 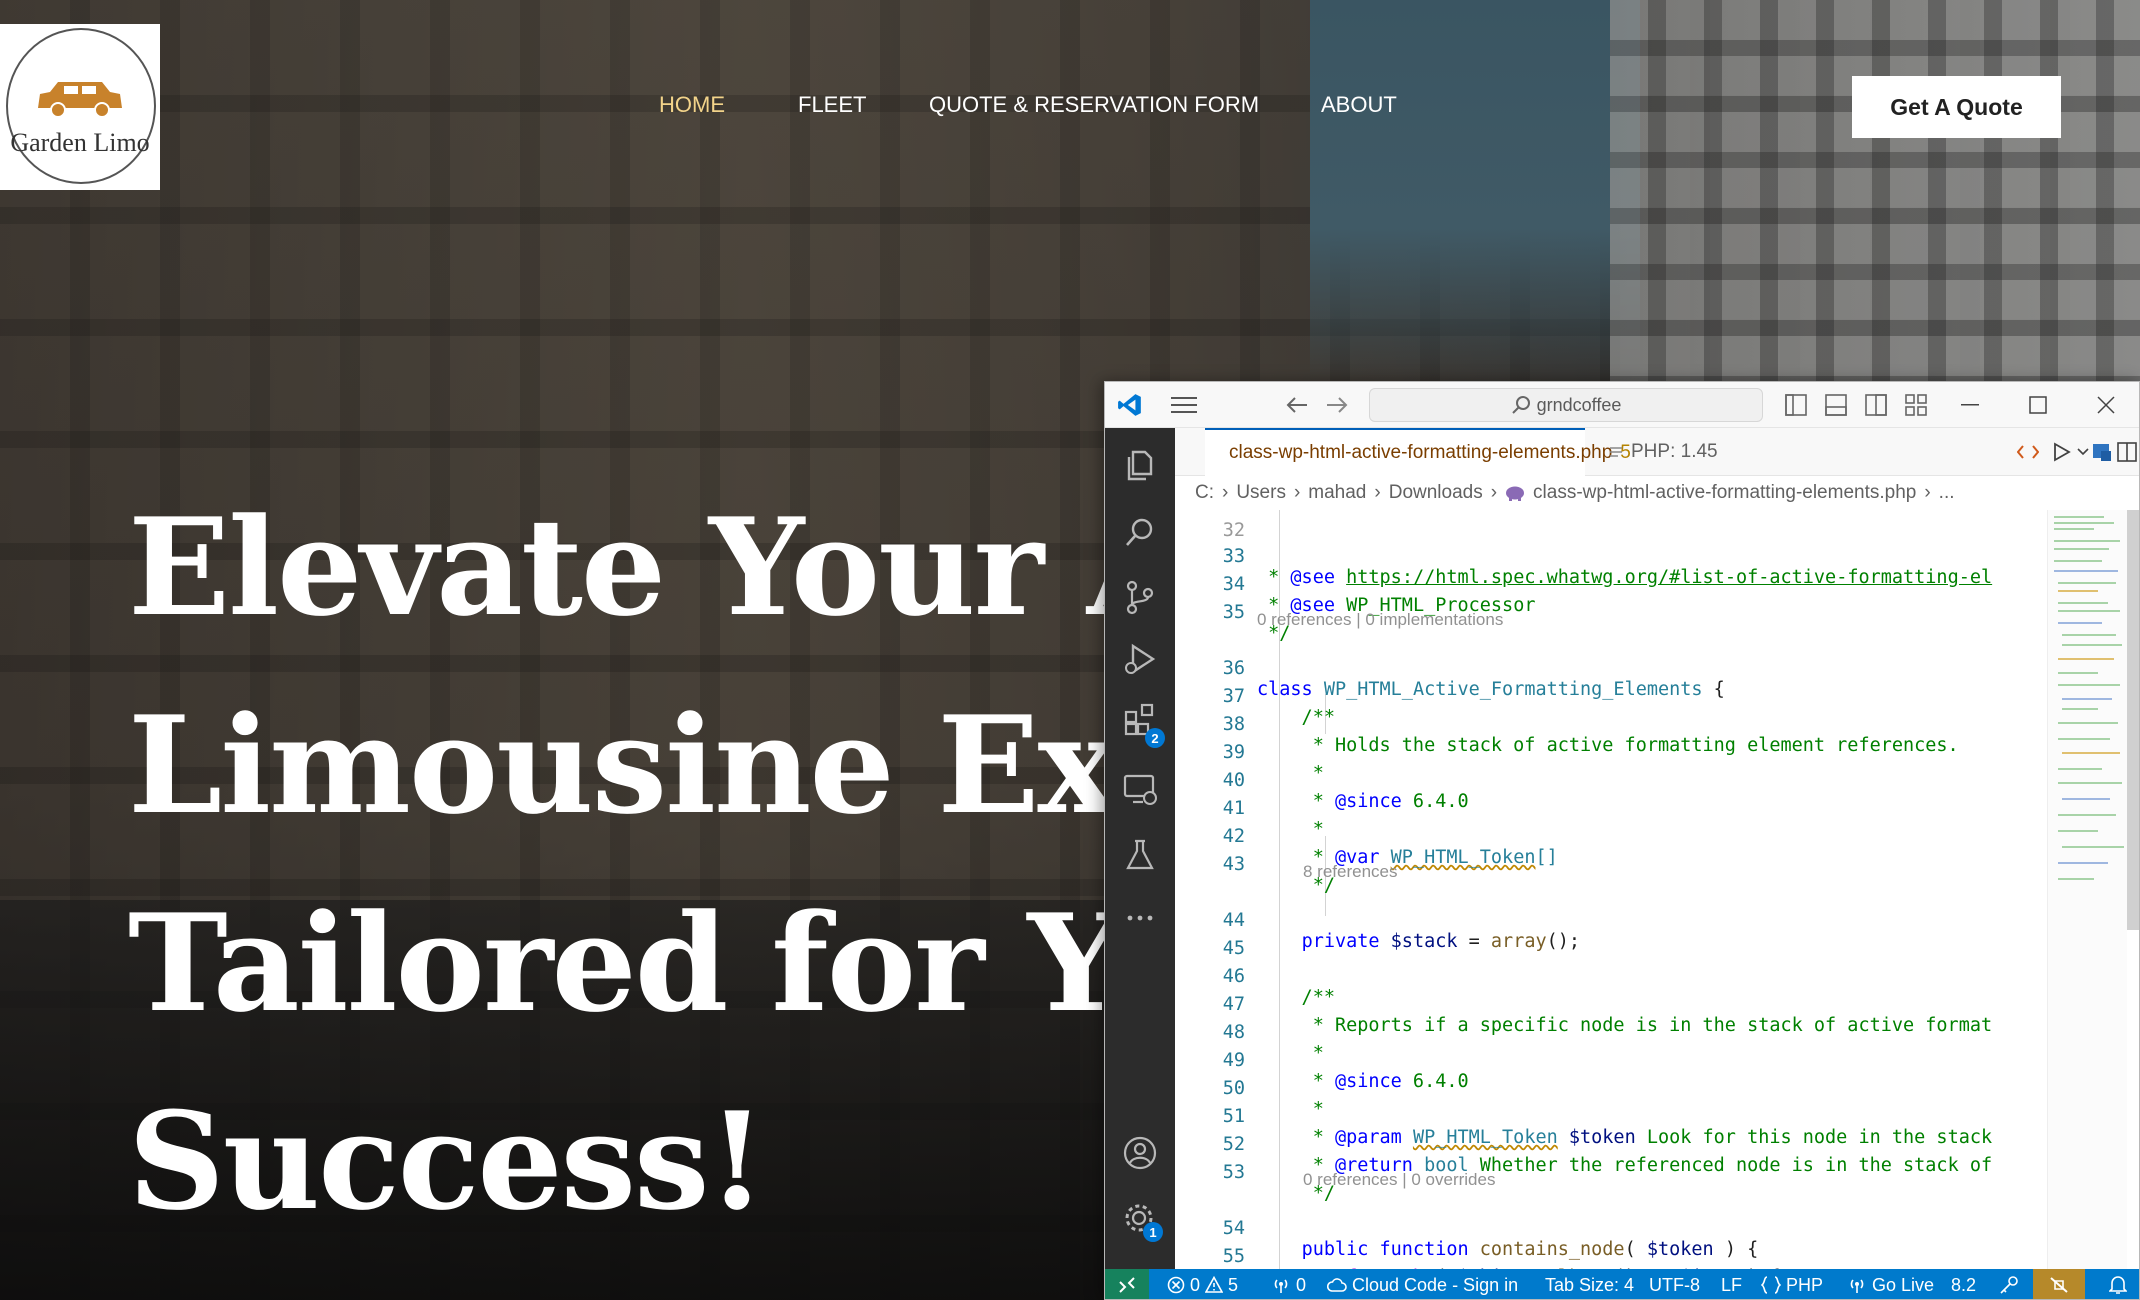 What do you see at coordinates (1674, 1284) in the screenshot?
I see `encoding-indicator: UTF-8` at bounding box center [1674, 1284].